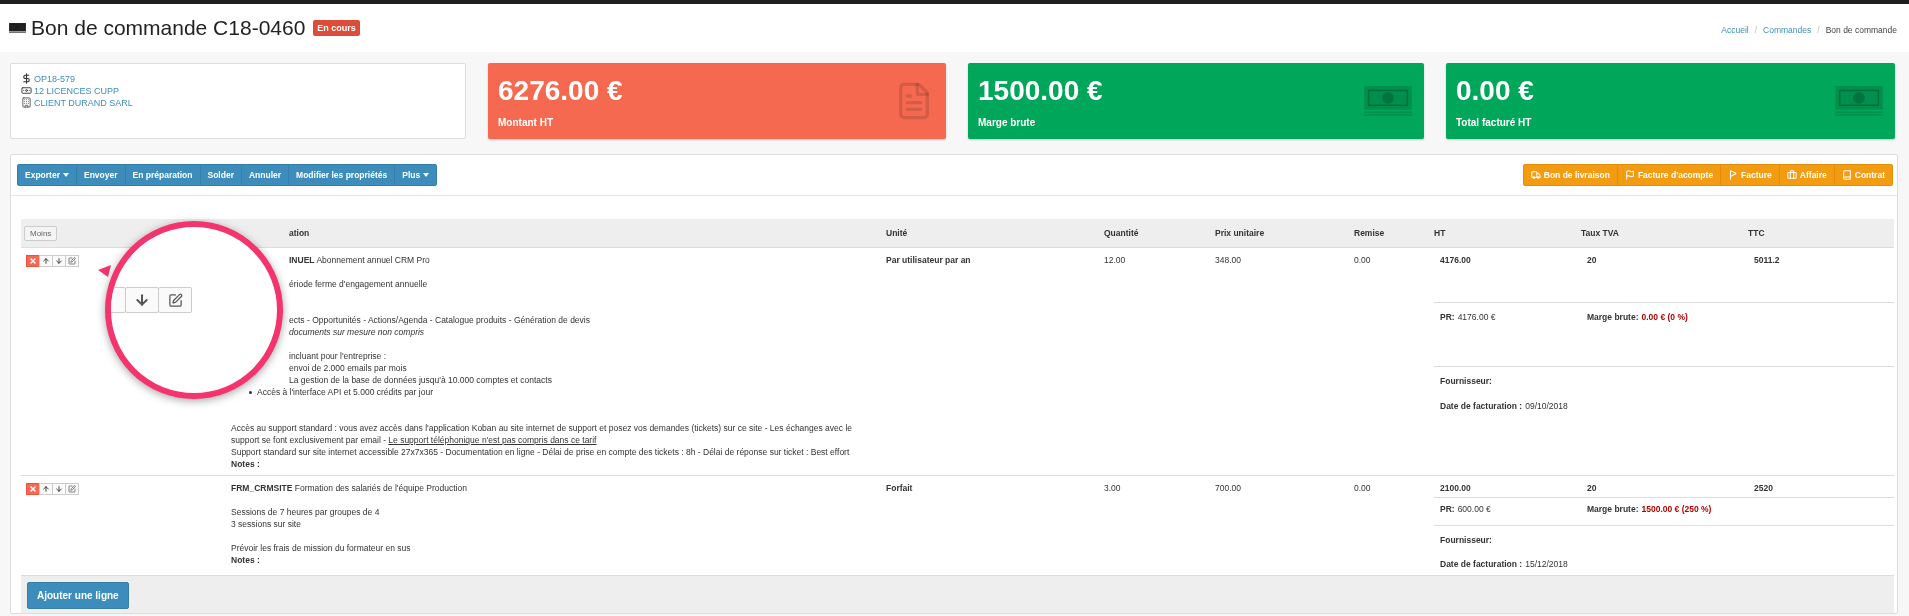 Image resolution: width=1909 pixels, height=616 pixels. Describe the element at coordinates (420, 380) in the screenshot. I see `description-line: La gestion de la base de données jusqu'à 10.000 comptes et contacts` at that location.